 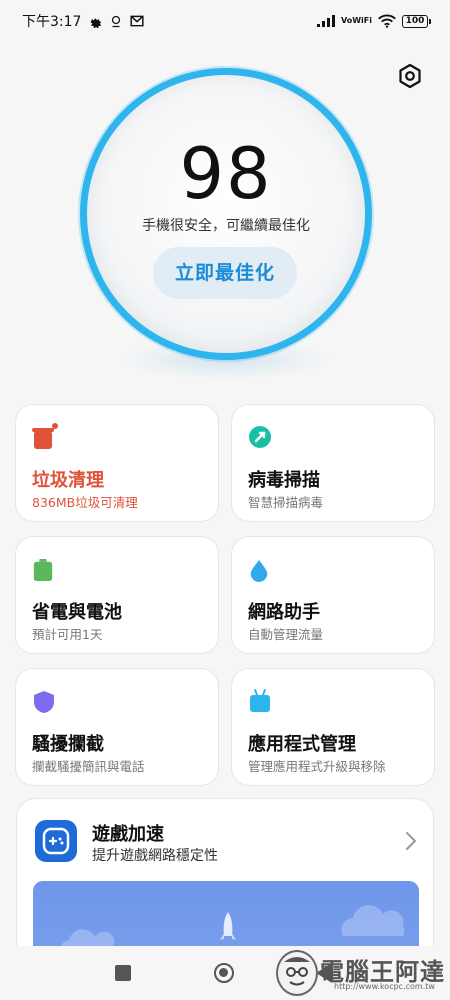 What do you see at coordinates (137, 21) in the screenshot?
I see `mail-icon` at bounding box center [137, 21].